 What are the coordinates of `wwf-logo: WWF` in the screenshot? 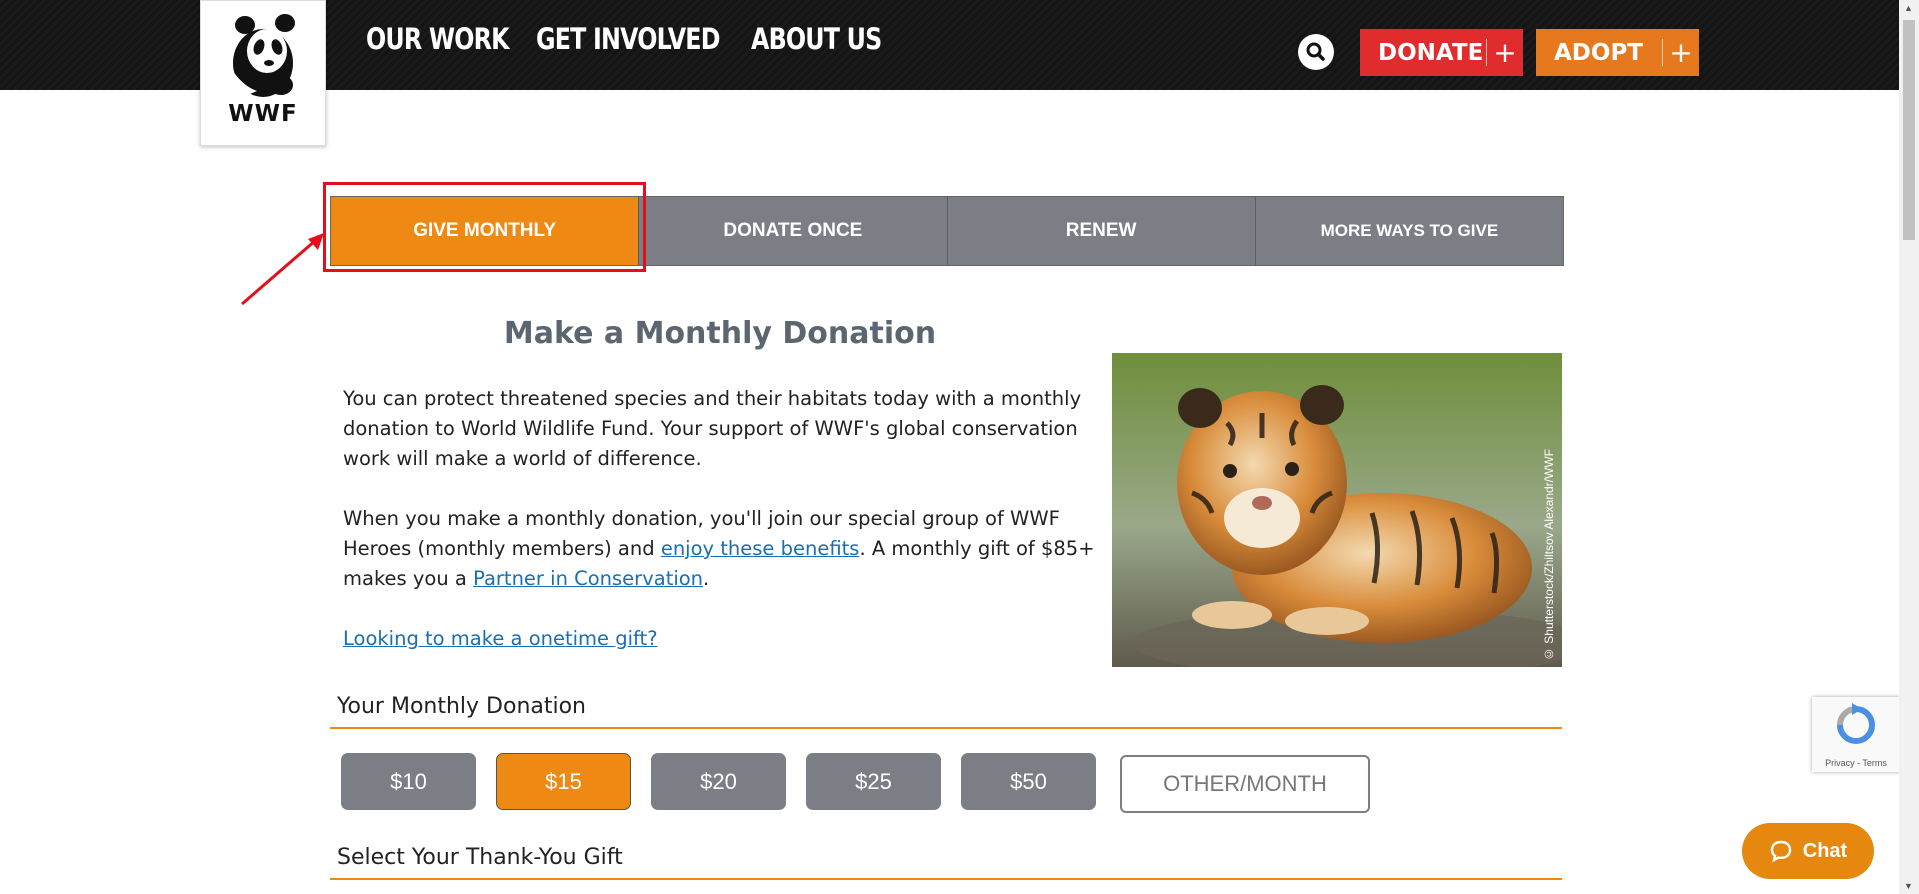 It's located at (263, 73).